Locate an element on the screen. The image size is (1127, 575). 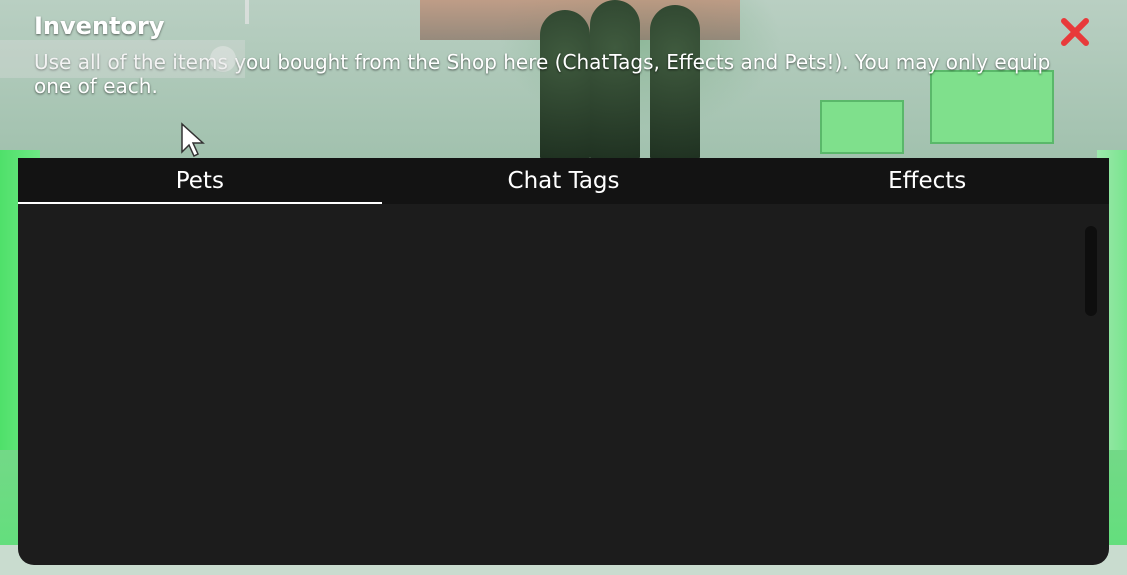
tab-effects: Effects is located at coordinates (927, 181).